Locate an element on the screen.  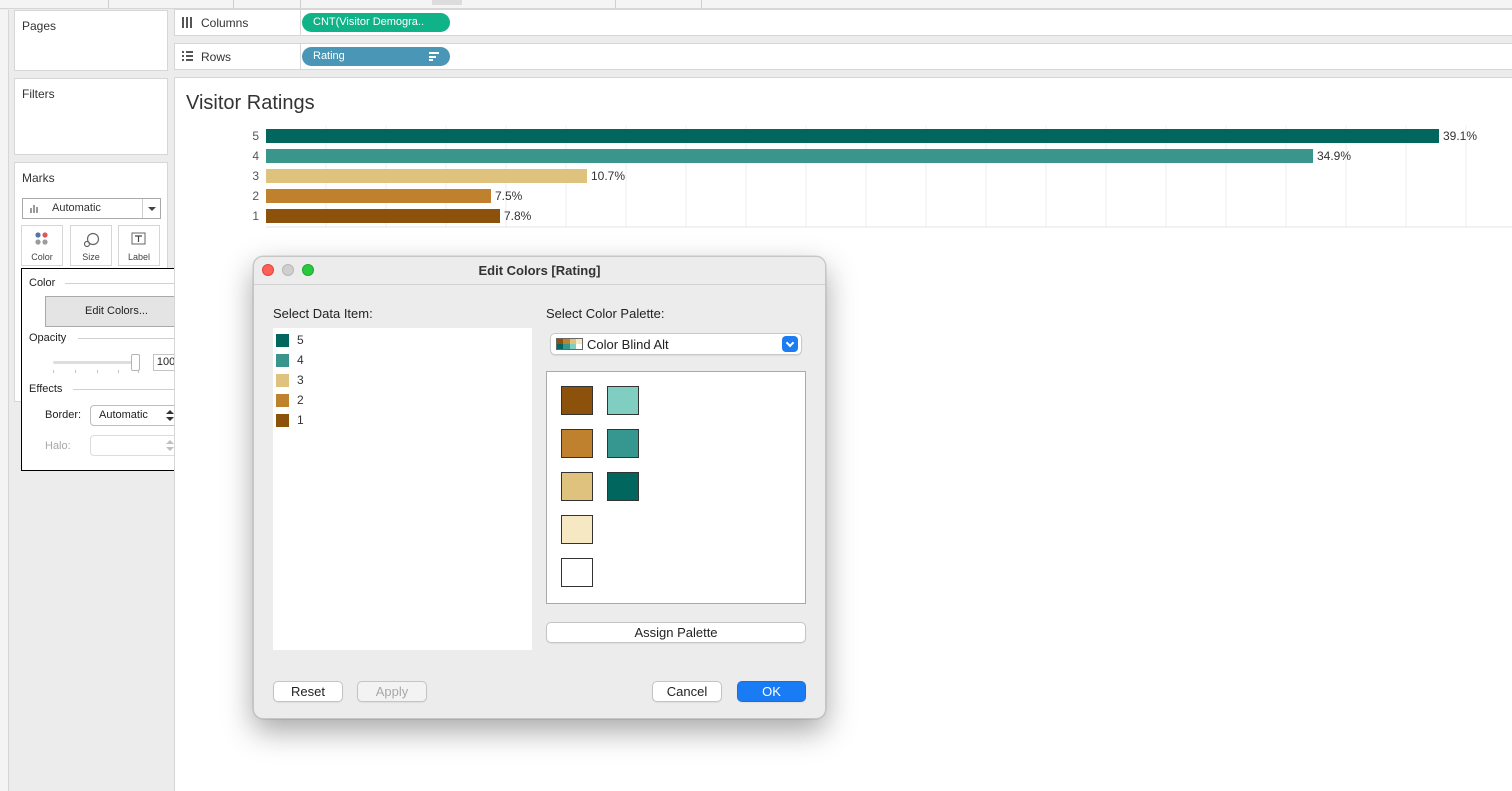
cancel-button: Cancel is located at coordinates (687, 691).